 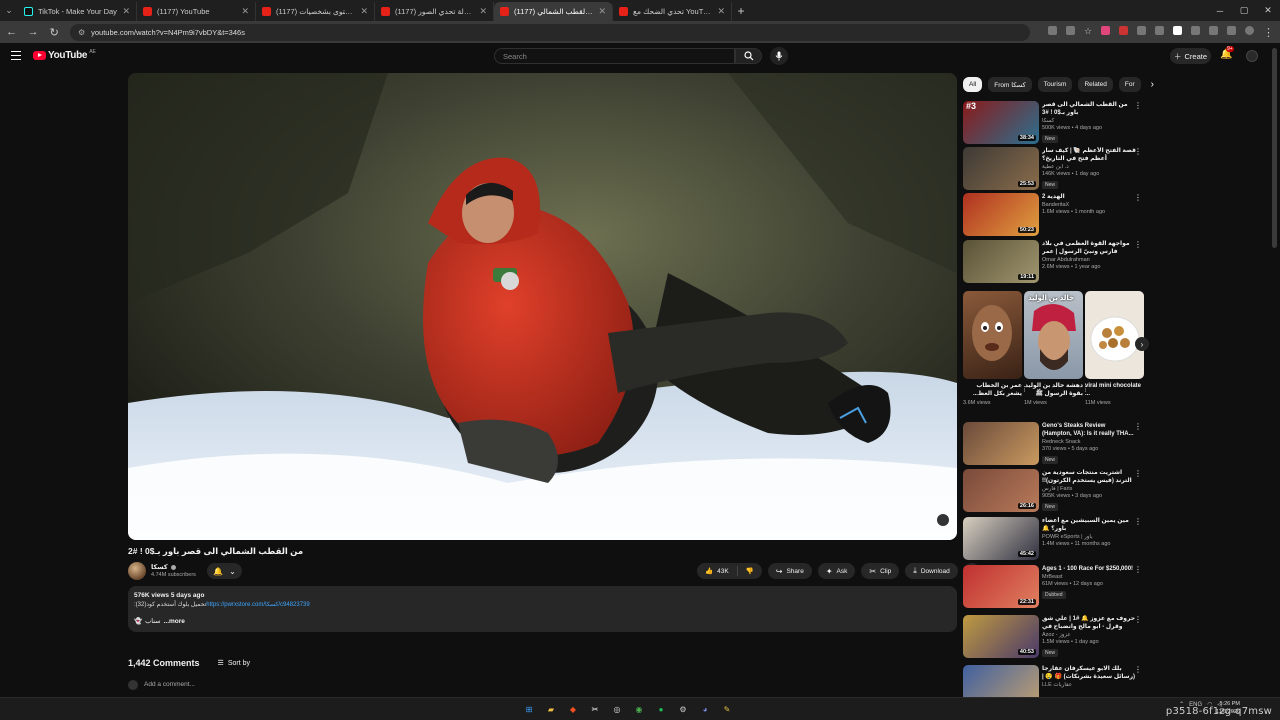 I want to click on sort-by-button: ☰ Sort by, so click(x=234, y=663).